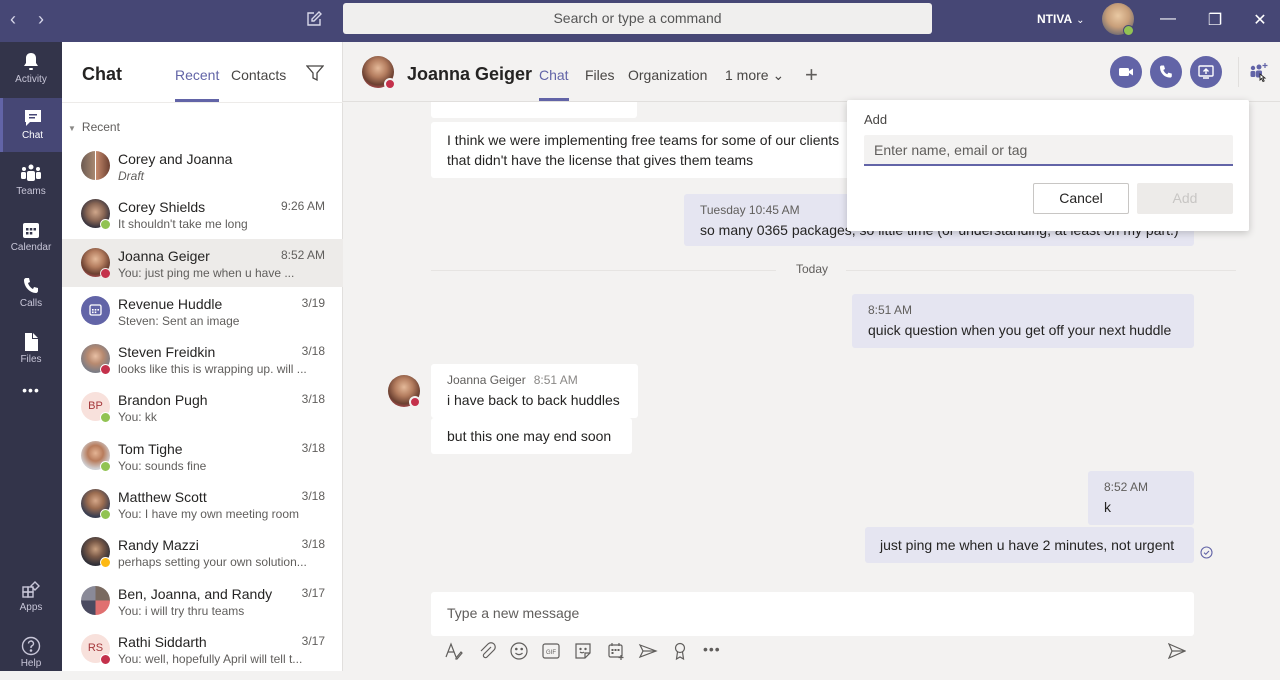 This screenshot has height=680, width=1280. Describe the element at coordinates (31, 646) in the screenshot. I see `help-icon` at that location.